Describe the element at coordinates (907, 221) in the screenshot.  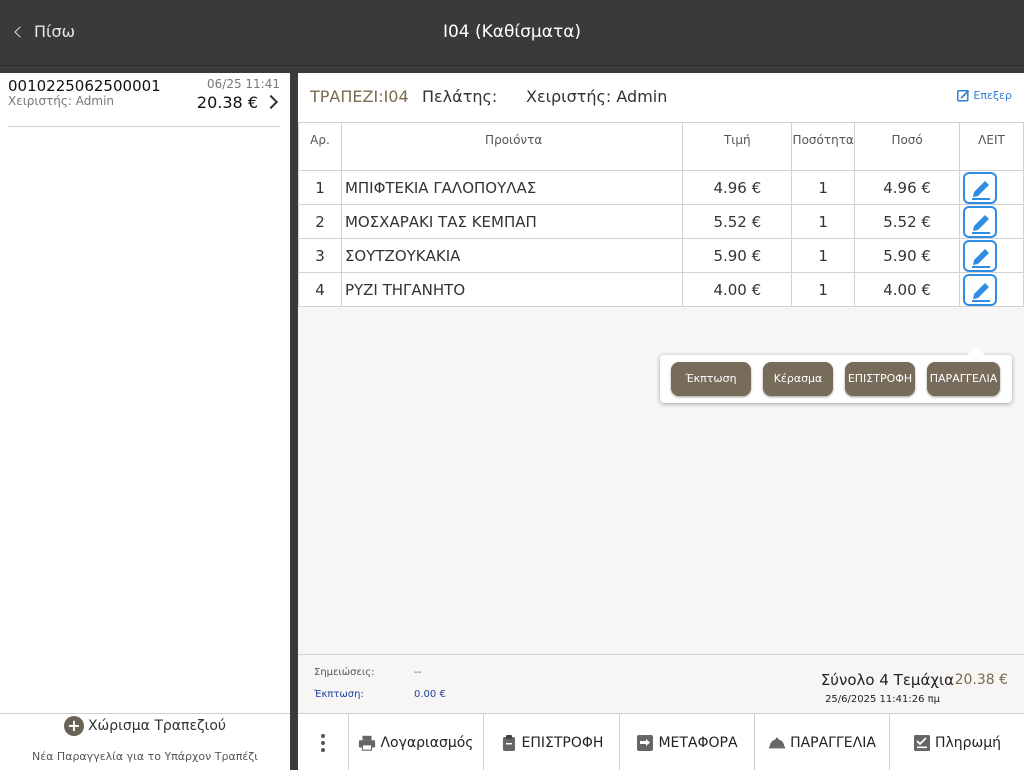
I see `row-amount: 5.52 €` at that location.